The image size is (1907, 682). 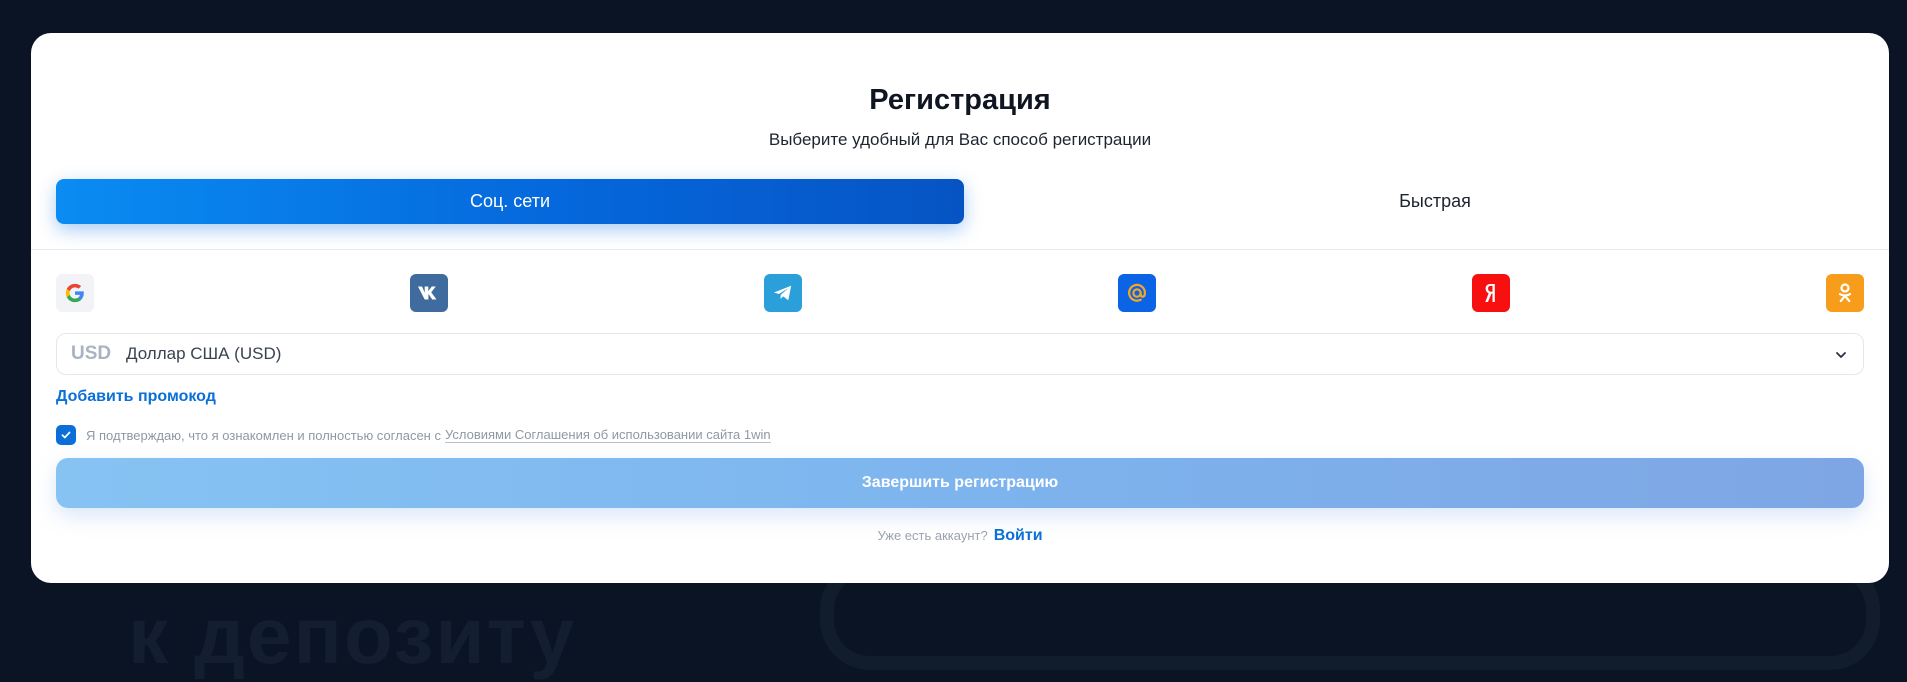 I want to click on currency-name: Доллар США (USD), so click(x=204, y=353).